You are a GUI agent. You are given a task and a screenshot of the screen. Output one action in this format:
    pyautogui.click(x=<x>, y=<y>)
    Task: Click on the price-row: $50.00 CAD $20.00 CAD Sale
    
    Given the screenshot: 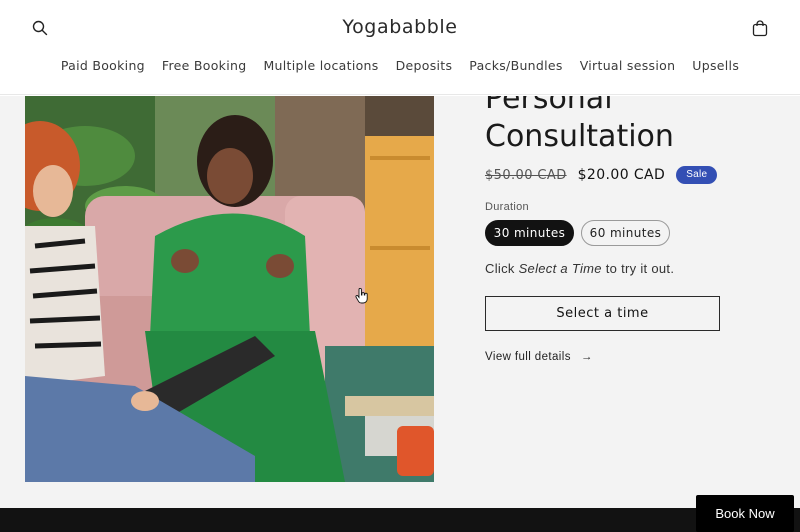 What is the action you would take?
    pyautogui.click(x=601, y=175)
    